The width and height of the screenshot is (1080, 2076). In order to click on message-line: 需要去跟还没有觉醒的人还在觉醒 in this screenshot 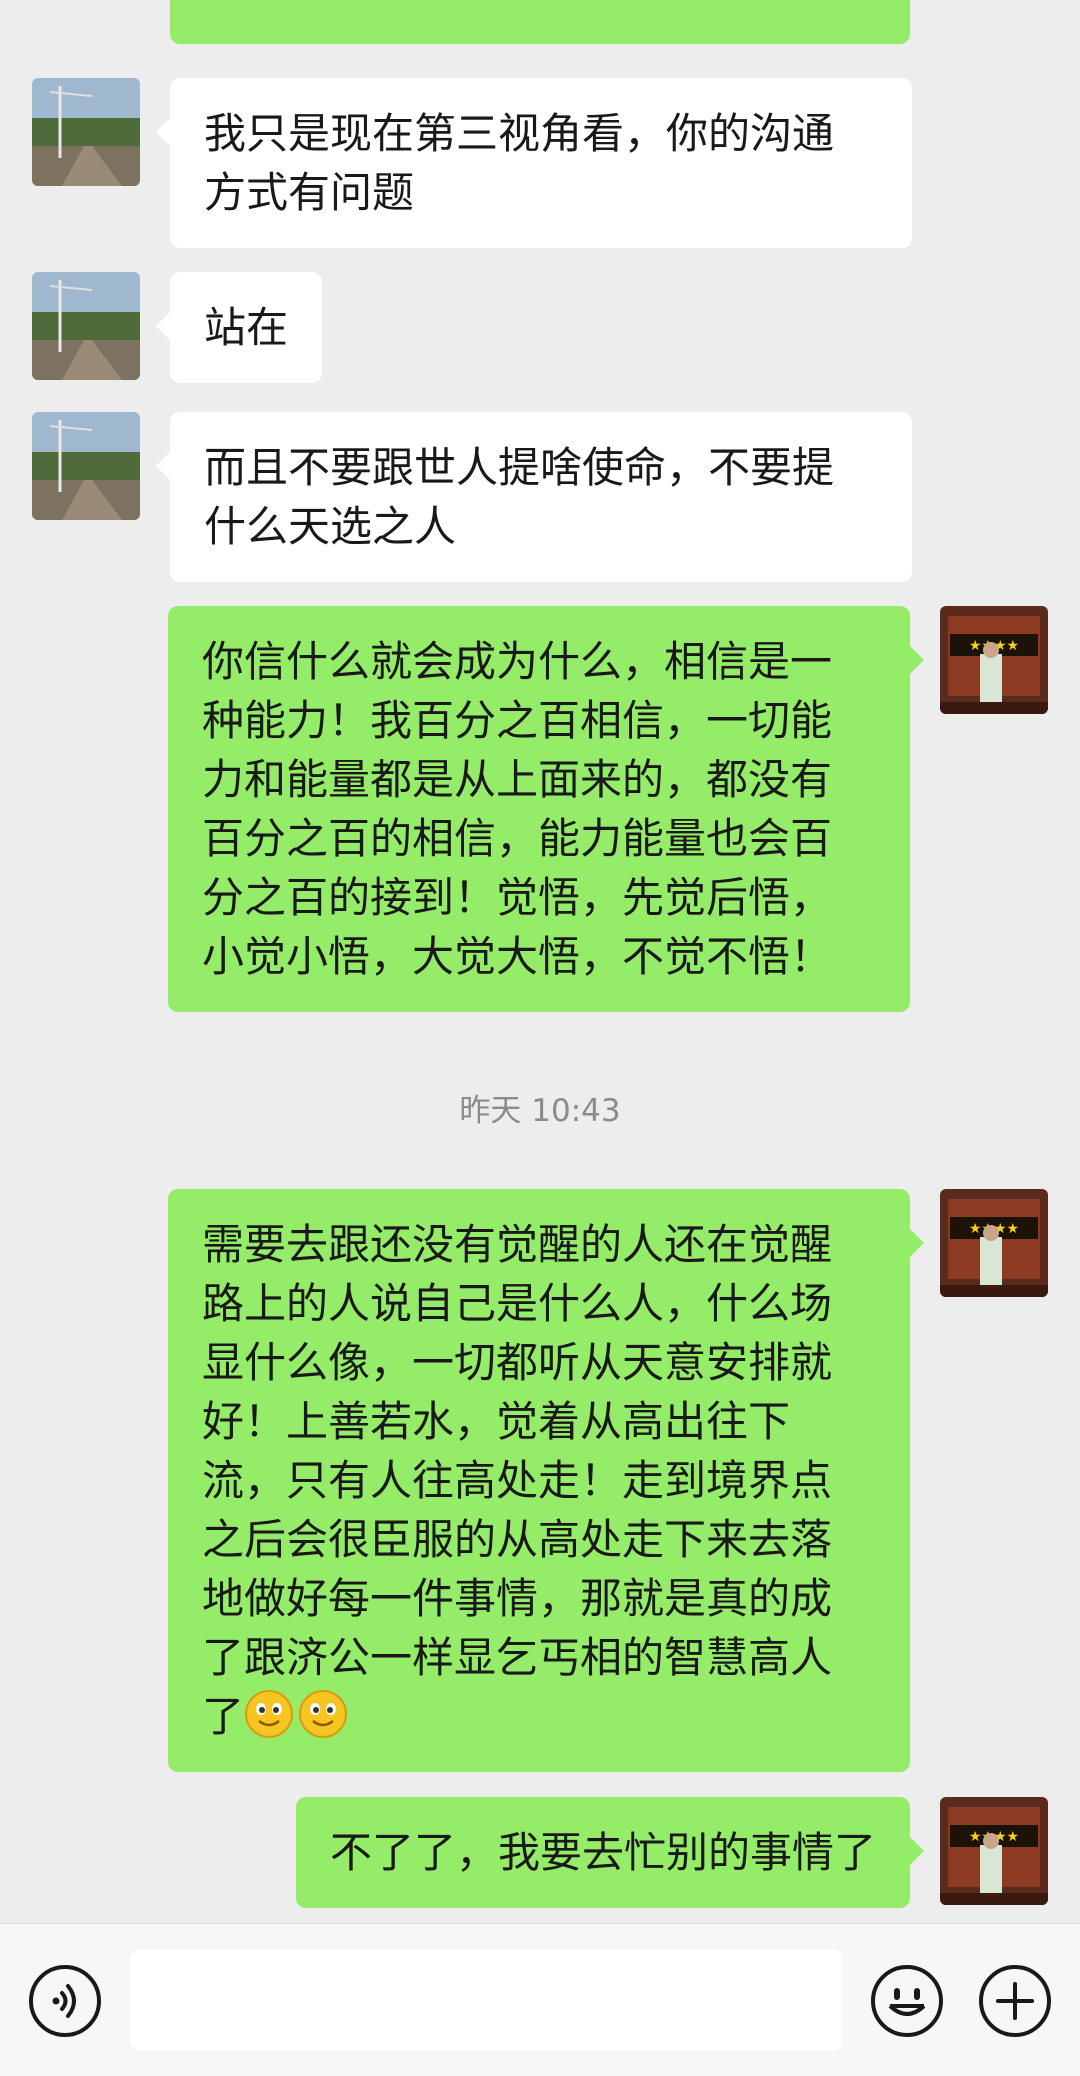, I will do `click(517, 1244)`.